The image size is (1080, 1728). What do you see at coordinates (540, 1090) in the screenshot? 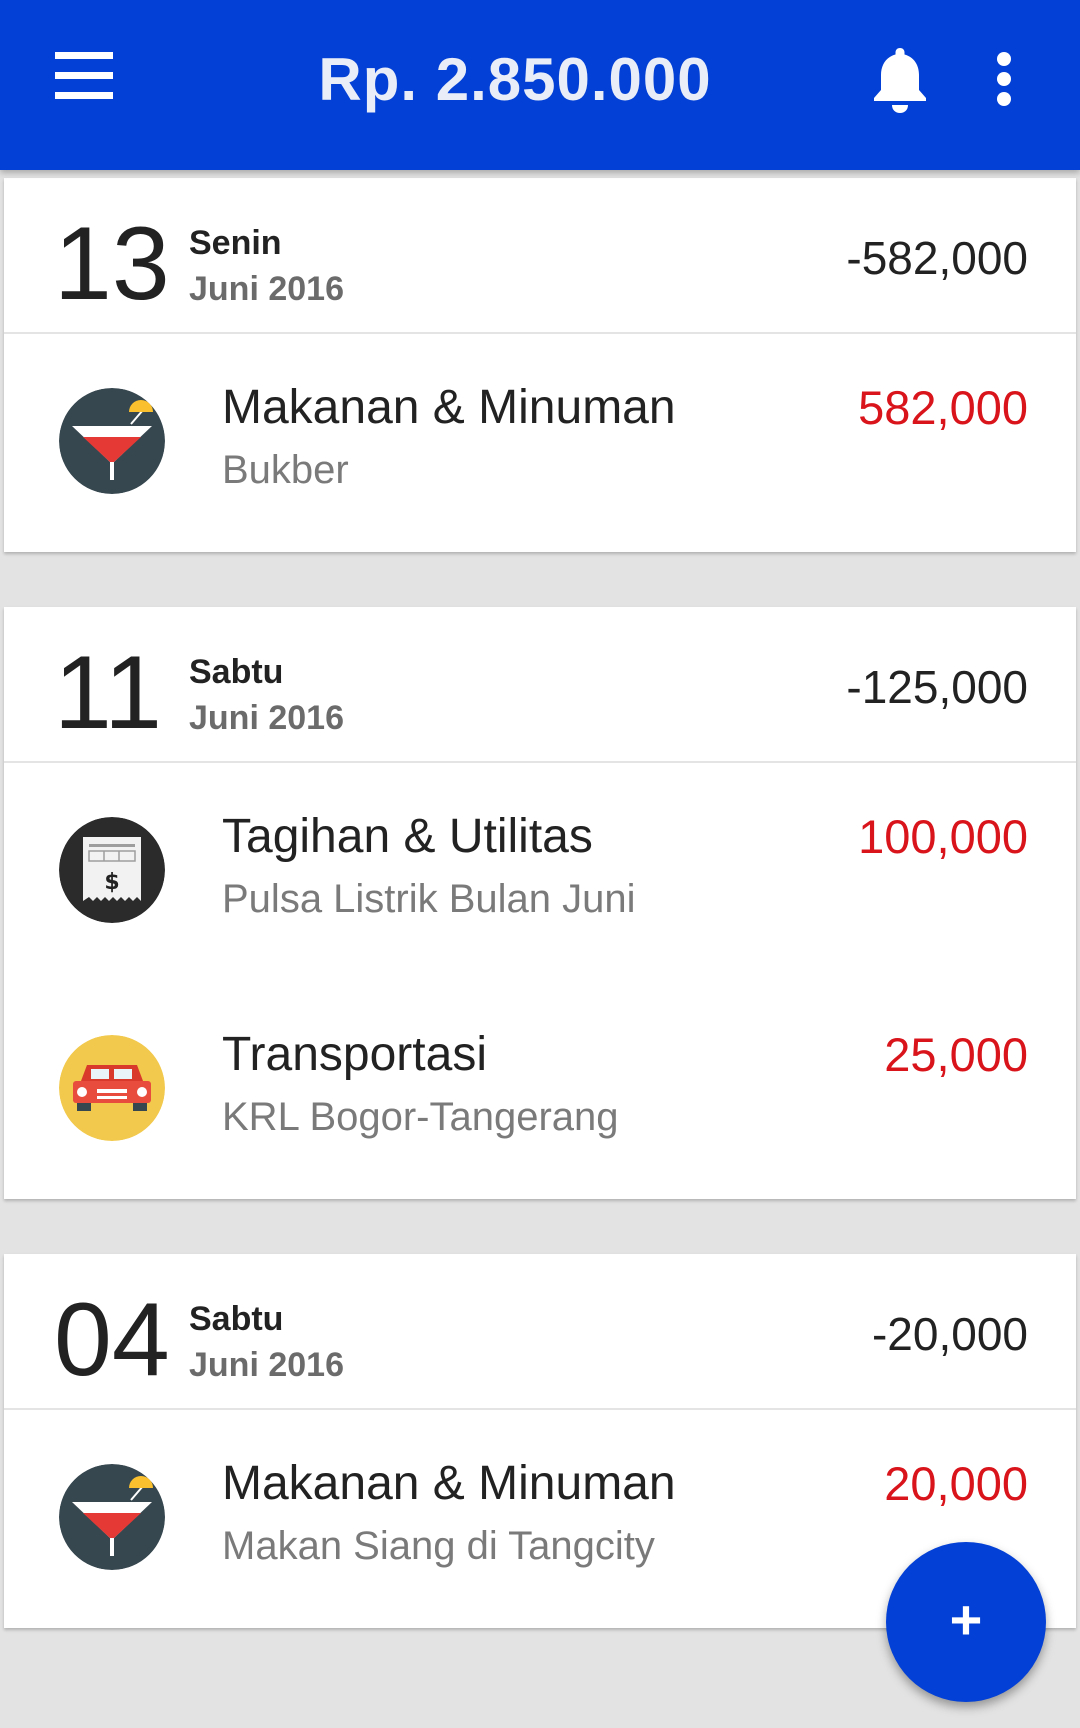
I see `transaction-item: Transportasi KRL Bogor-Tangerang 25,000` at bounding box center [540, 1090].